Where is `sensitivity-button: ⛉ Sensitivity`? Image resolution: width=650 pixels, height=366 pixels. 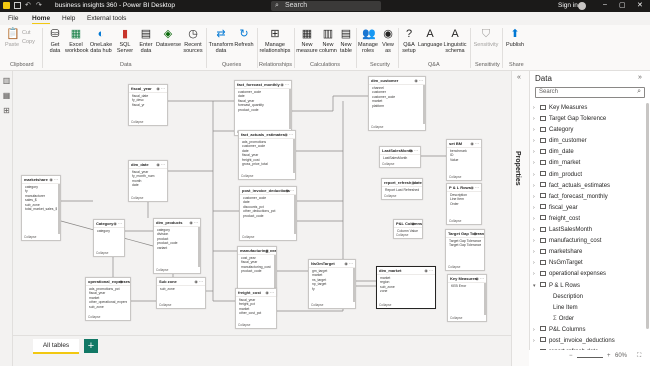
sensitivity-button: ⛉ Sensitivity is located at coordinates (486, 38).